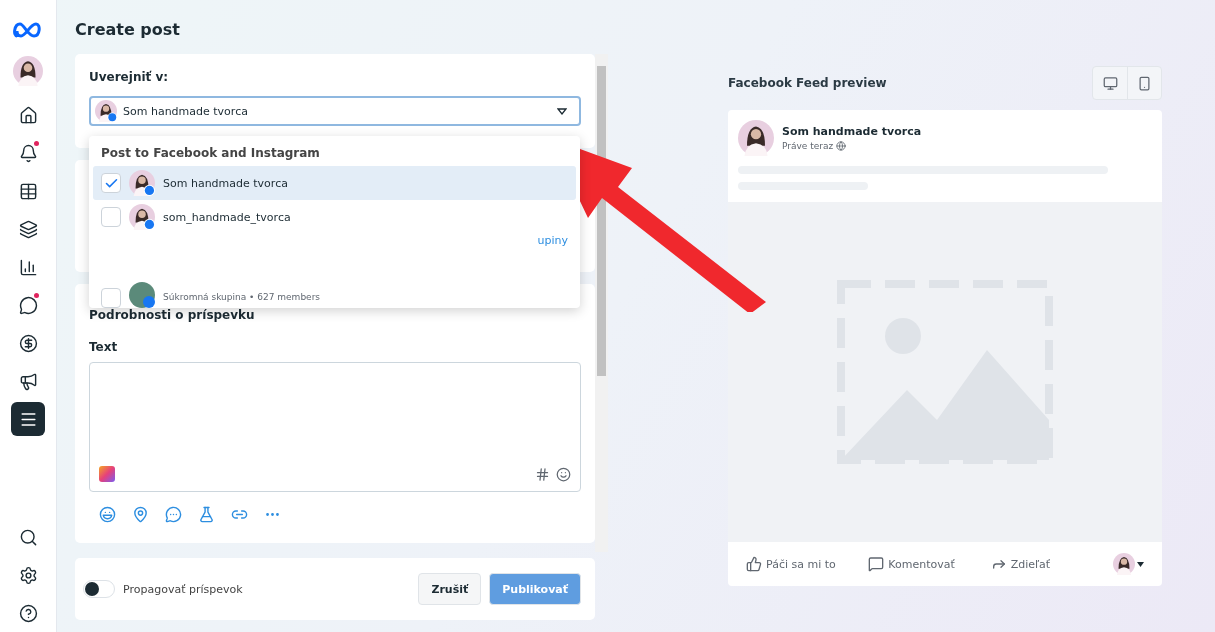  What do you see at coordinates (28, 613) in the screenshot?
I see `help-icon` at bounding box center [28, 613].